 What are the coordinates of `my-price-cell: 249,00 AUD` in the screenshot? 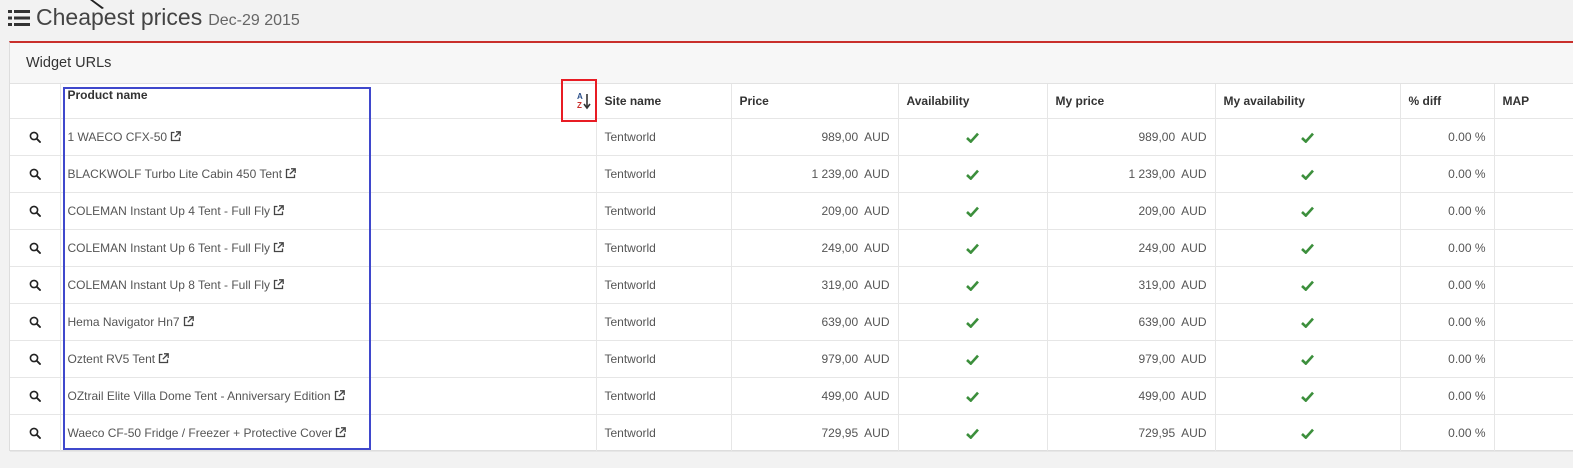 It's located at (1131, 248).